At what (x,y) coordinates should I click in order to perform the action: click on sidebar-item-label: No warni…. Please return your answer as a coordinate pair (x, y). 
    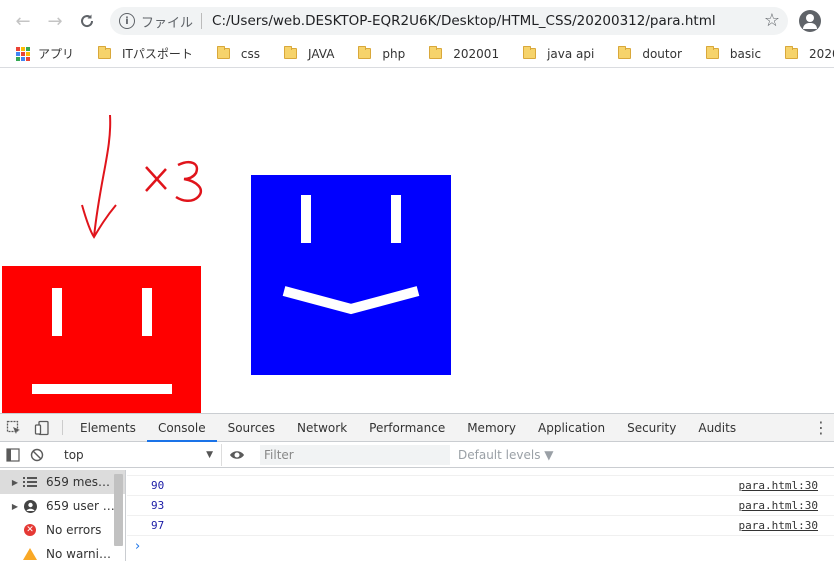
    Looking at the image, I should click on (78, 554).